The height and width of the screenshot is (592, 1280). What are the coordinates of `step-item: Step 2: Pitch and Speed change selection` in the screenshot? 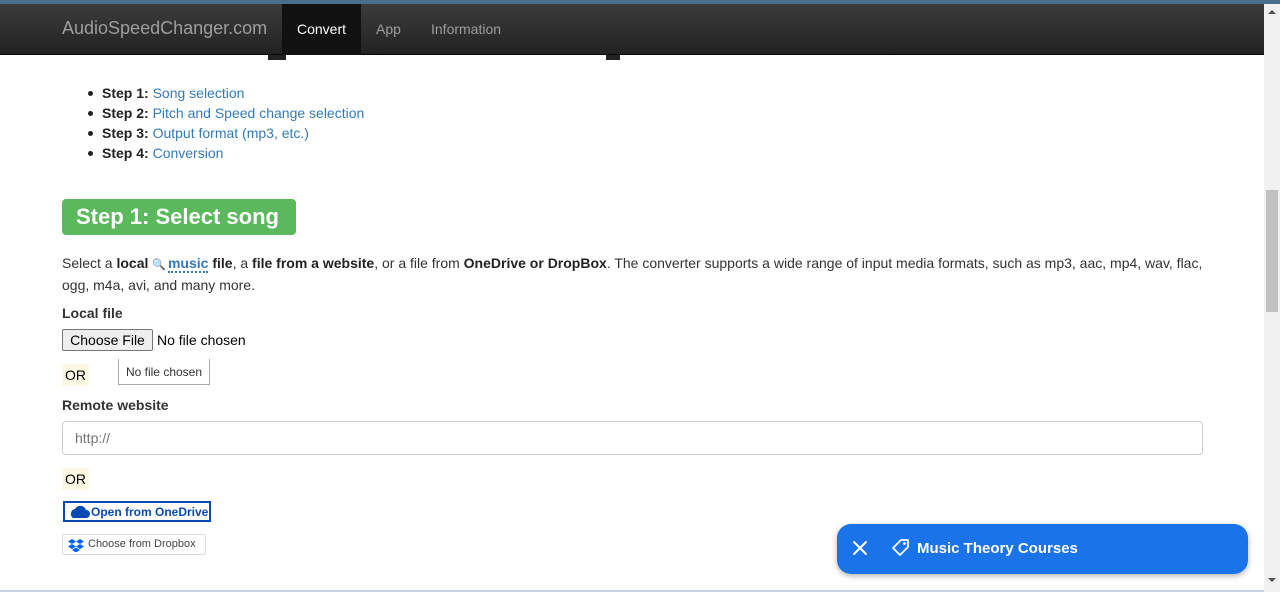 It's located at (226, 114).